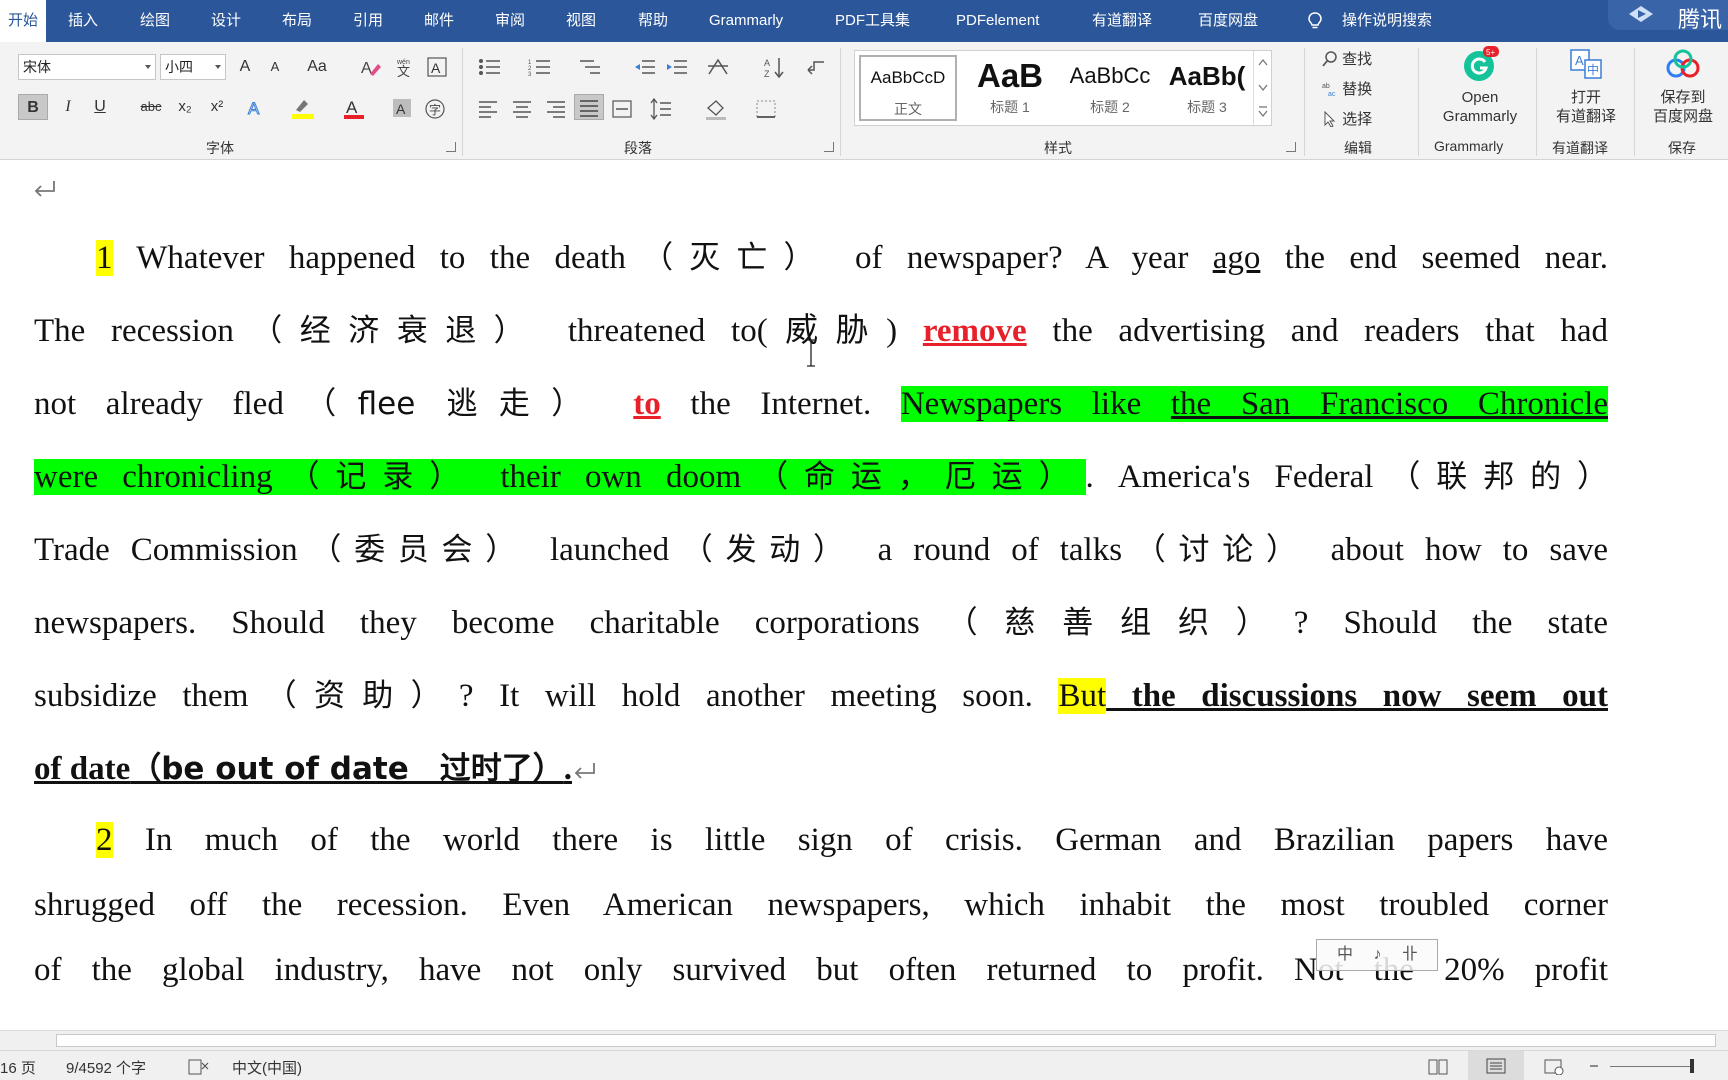 The image size is (1728, 1080). What do you see at coordinates (354, 108) in the screenshot?
I see `font-color-icon: A` at bounding box center [354, 108].